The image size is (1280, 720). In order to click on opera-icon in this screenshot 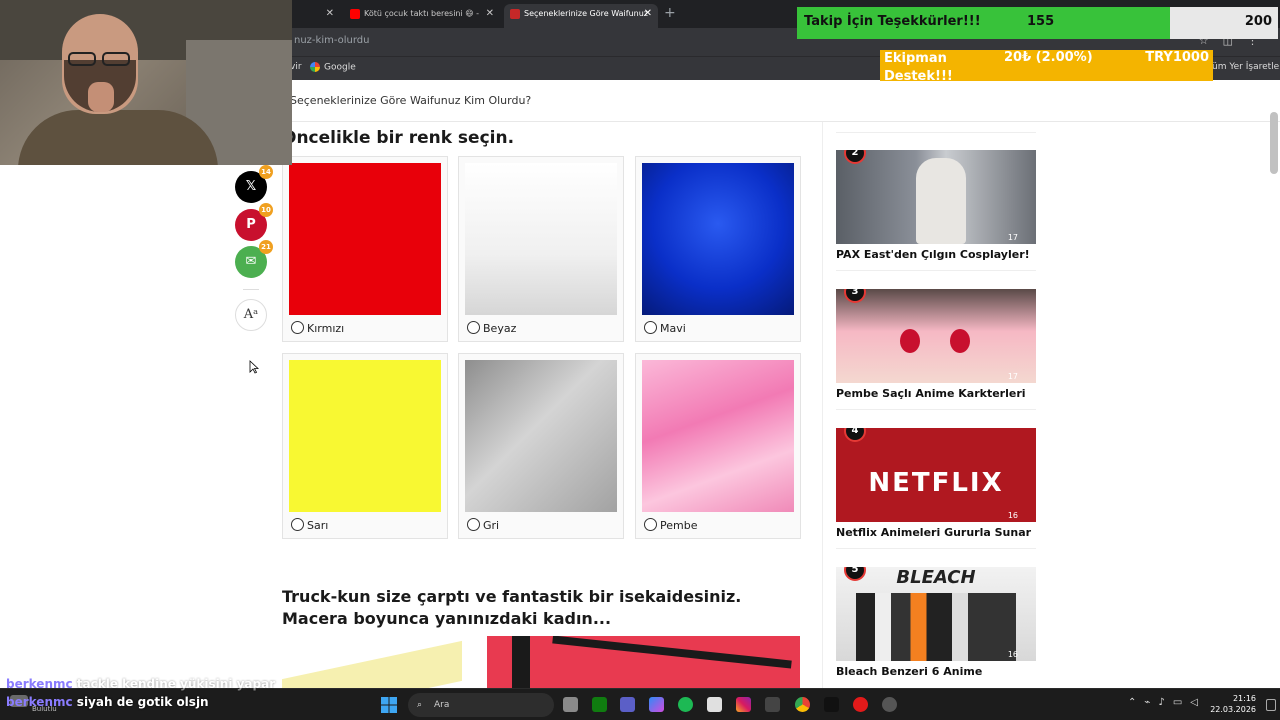, I will do `click(860, 704)`.